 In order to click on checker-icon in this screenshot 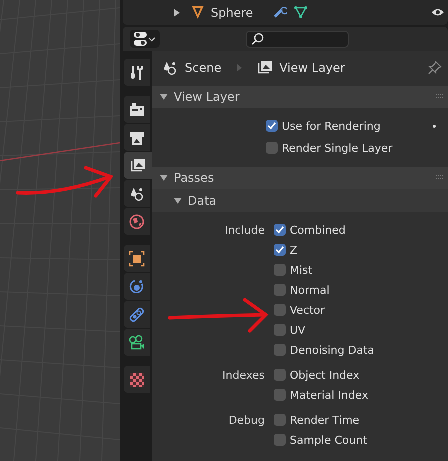, I will do `click(137, 380)`.